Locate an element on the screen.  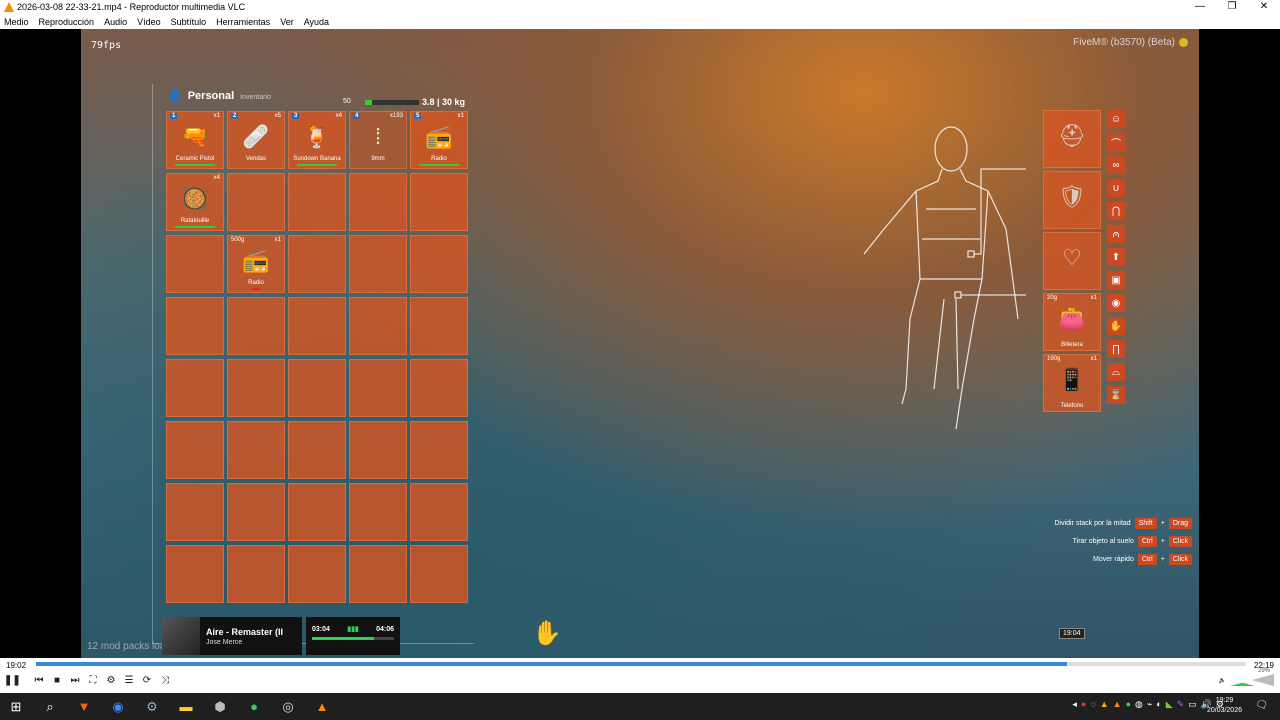
menu-medio: Medio is located at coordinates (16, 22).